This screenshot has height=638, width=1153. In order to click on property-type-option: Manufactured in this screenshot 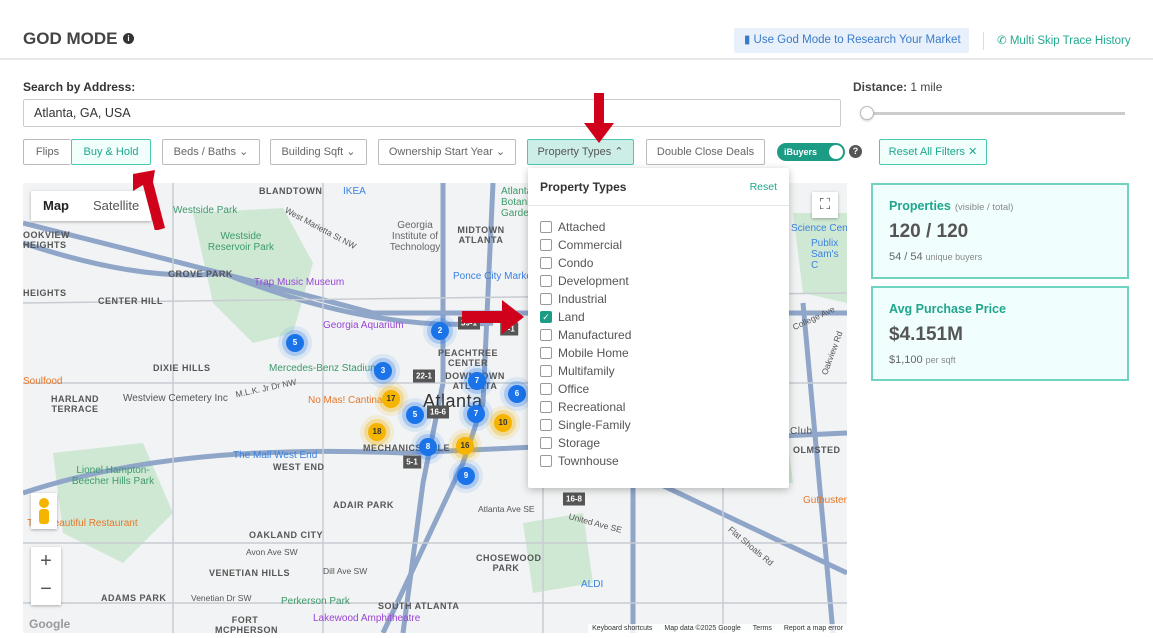, I will do `click(658, 335)`.